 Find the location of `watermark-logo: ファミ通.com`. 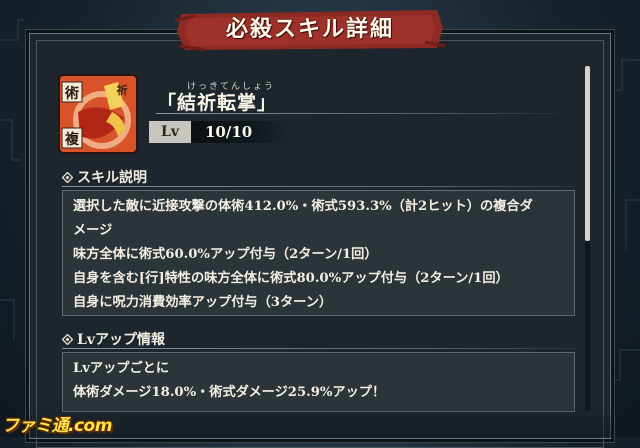

watermark-logo: ファミ通.com is located at coordinates (57, 426).